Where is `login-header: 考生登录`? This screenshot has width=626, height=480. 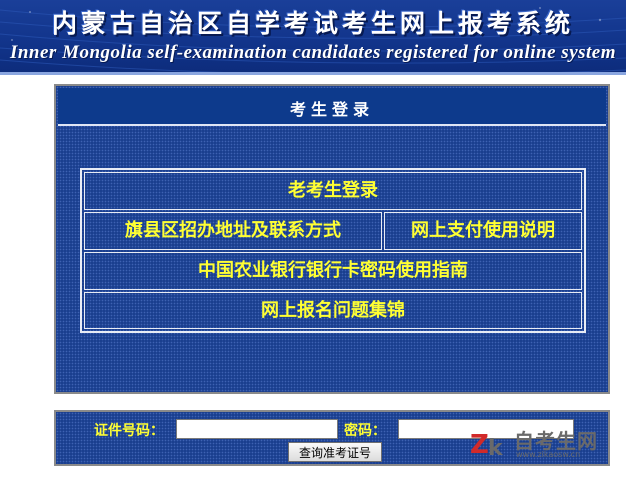
login-header: 考生登录 is located at coordinates (332, 107).